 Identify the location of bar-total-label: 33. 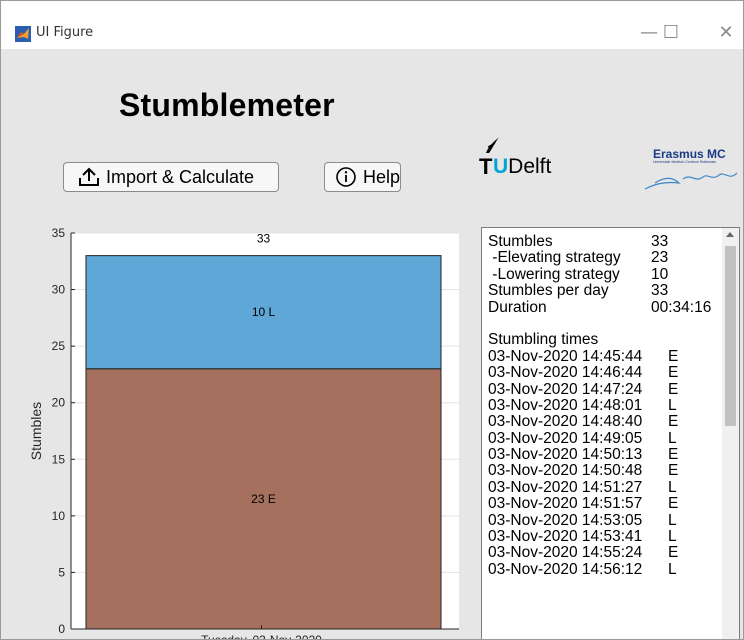
(264, 239).